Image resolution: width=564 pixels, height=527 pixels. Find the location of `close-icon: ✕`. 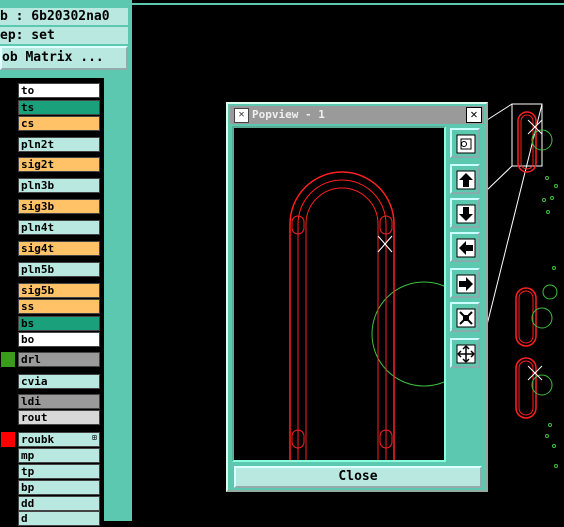

close-icon: ✕ is located at coordinates (474, 115).